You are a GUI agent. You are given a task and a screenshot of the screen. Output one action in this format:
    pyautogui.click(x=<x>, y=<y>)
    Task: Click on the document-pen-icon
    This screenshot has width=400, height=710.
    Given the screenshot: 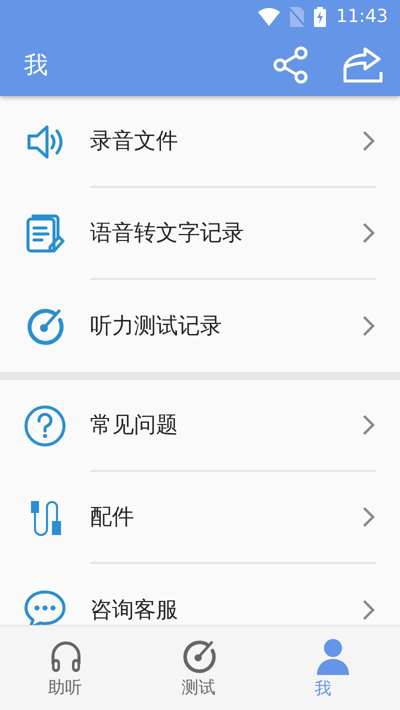 What is the action you would take?
    pyautogui.click(x=45, y=234)
    